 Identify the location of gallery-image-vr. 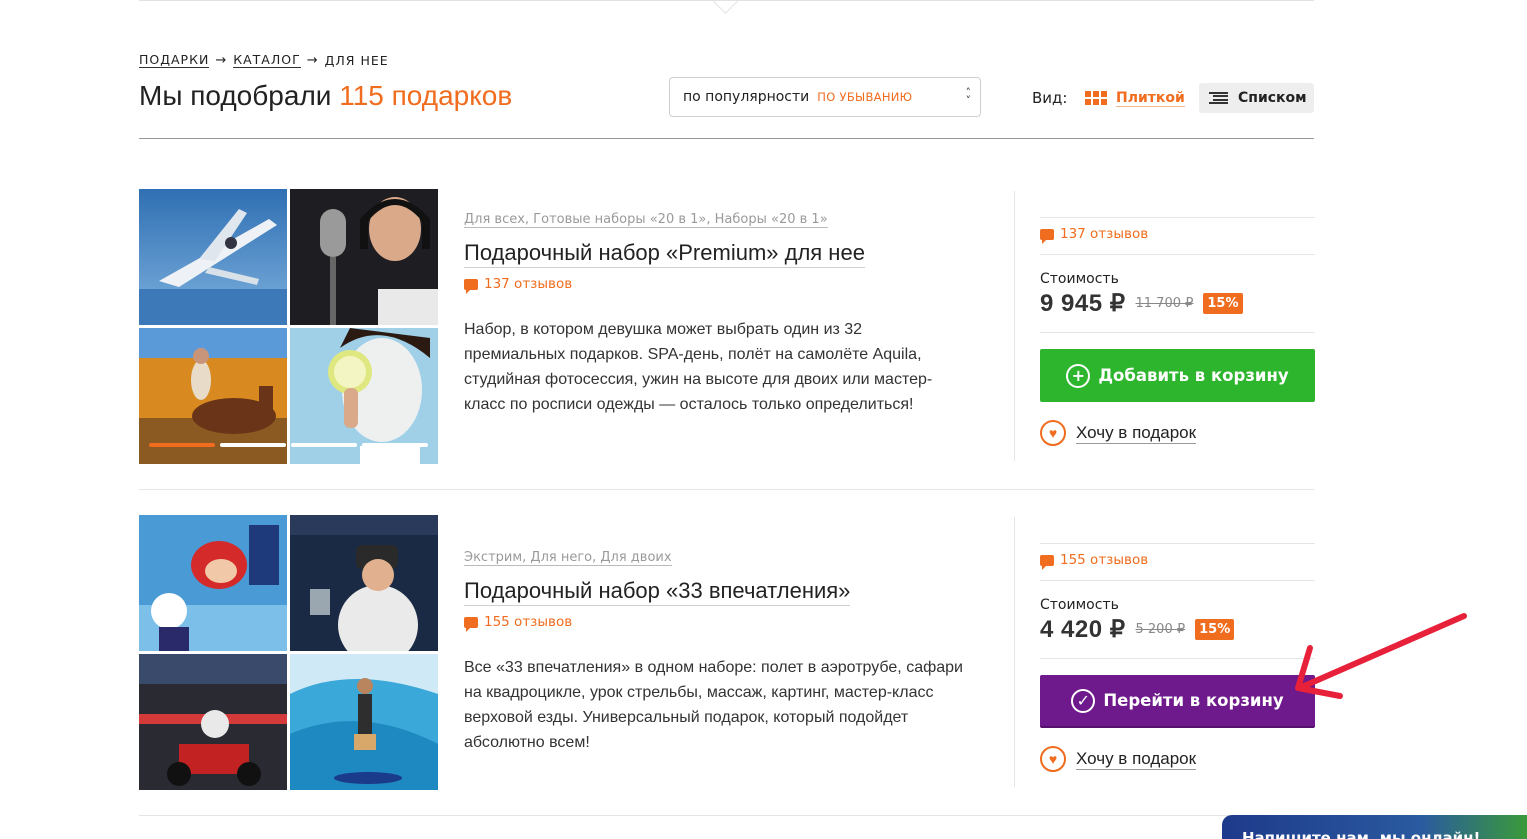
(364, 583).